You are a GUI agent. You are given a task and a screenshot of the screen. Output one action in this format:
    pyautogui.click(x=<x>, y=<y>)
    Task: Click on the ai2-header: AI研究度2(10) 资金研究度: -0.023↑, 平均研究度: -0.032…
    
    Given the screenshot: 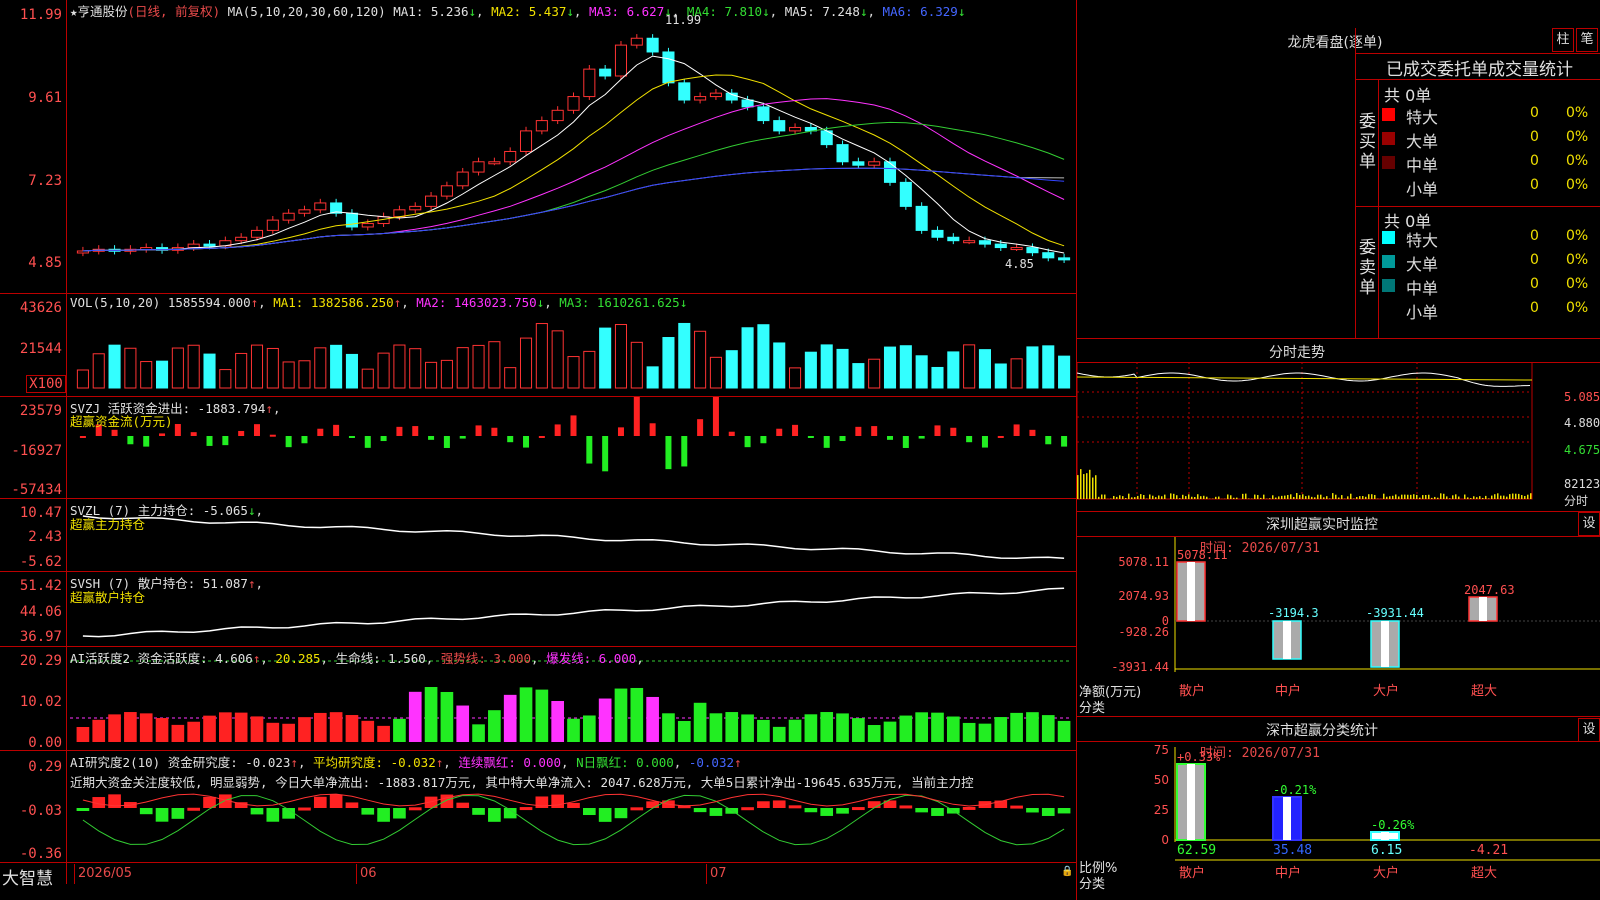 What is the action you would take?
    pyautogui.click(x=406, y=761)
    